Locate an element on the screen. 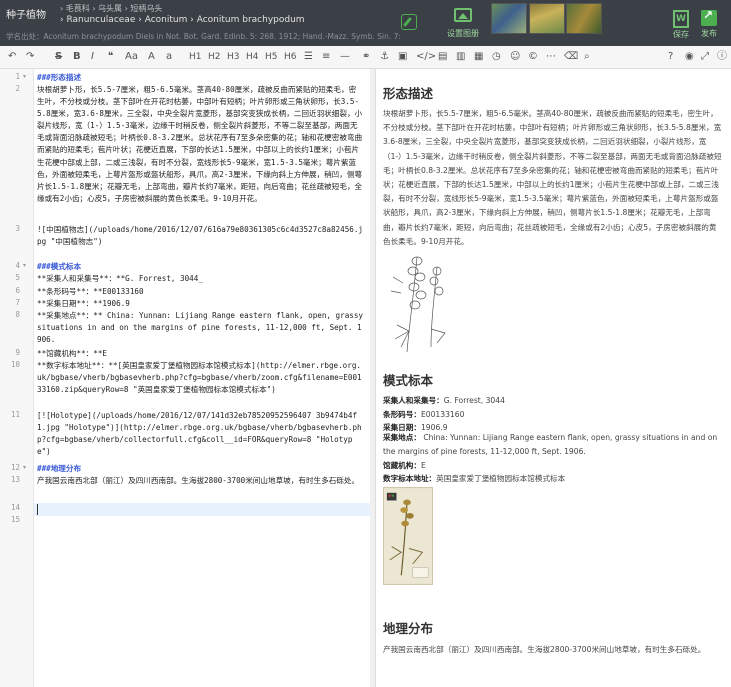 Image resolution: width=731 pixels, height=687 pixels. save-label: 保存 is located at coordinates (681, 34).